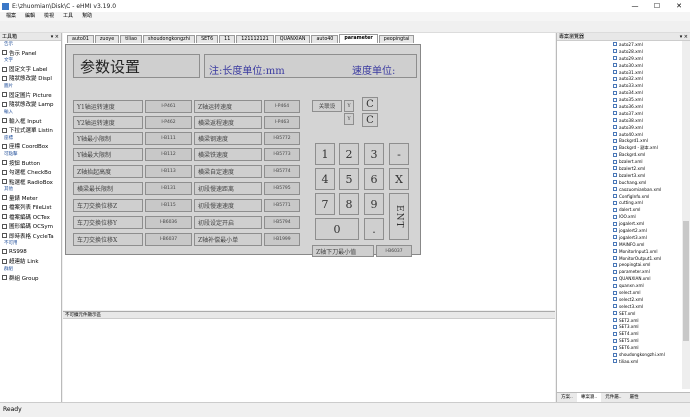 Image resolution: width=690 pixels, height=417 pixels. Describe the element at coordinates (620, 265) in the screenshot. I see `file-item: peopingtai.xml` at that location.